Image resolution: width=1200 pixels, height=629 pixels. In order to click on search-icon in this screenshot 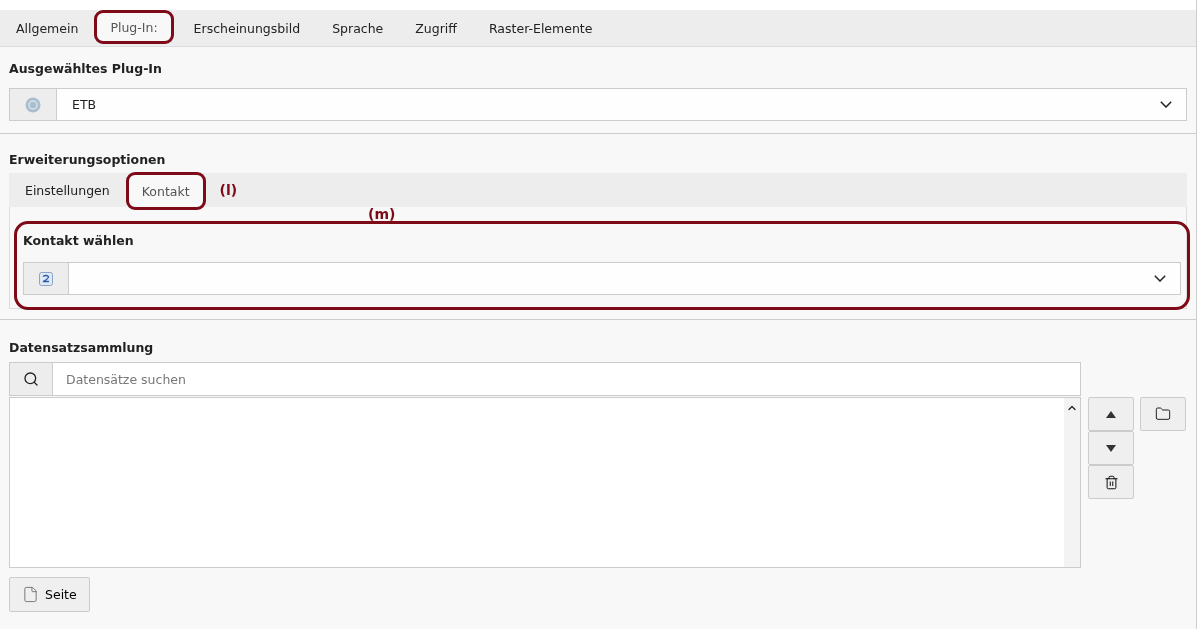, I will do `click(31, 379)`.